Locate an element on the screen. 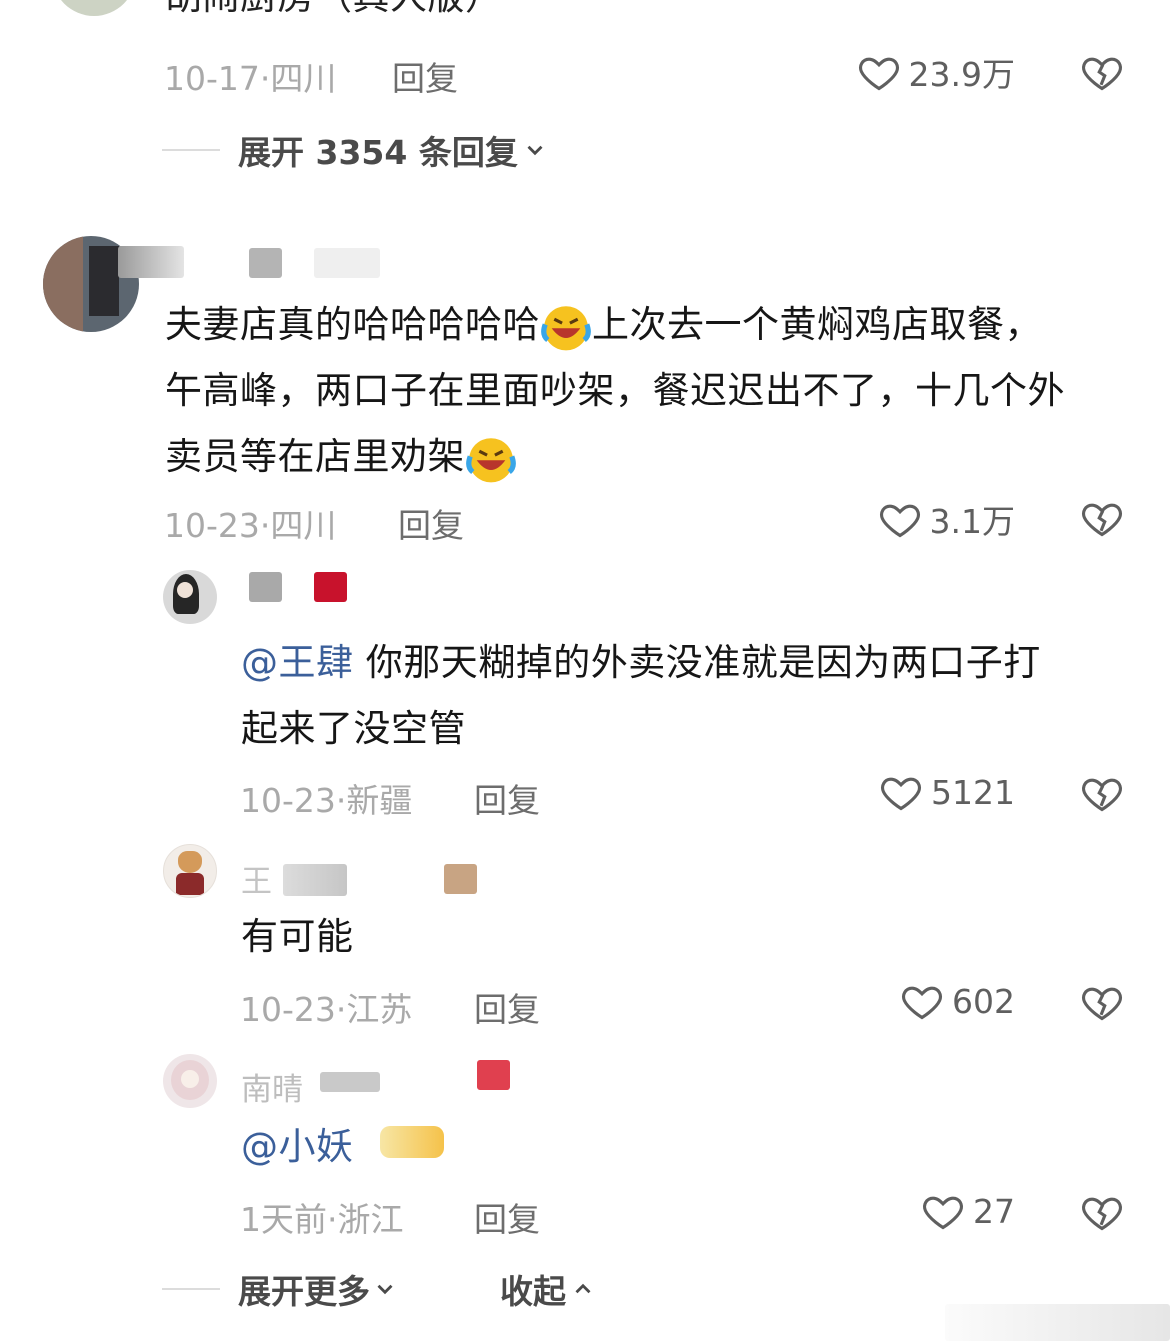  reply-meta-3: 1天前·浙江 is located at coordinates (322, 1217).